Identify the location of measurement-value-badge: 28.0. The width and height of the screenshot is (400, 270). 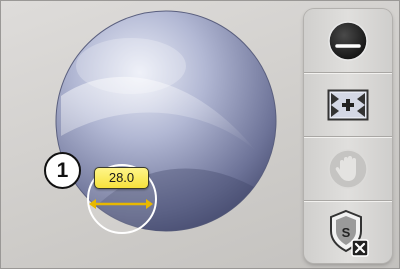
(121, 178).